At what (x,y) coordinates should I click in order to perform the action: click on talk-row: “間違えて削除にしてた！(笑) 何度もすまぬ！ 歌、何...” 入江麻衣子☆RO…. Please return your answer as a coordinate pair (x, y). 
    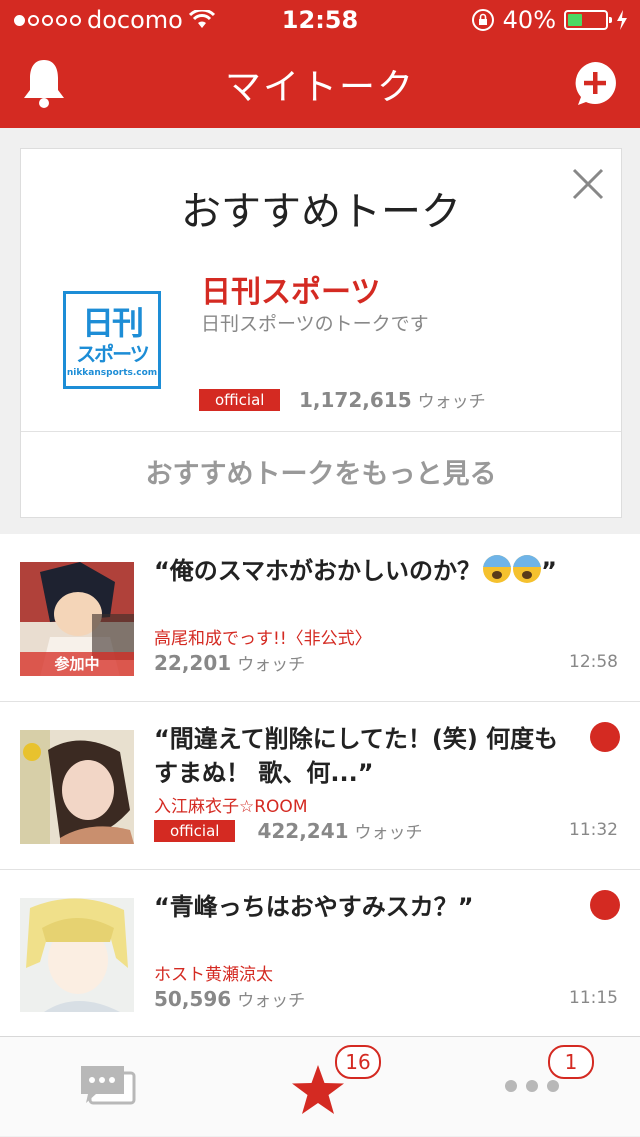
    Looking at the image, I should click on (320, 786).